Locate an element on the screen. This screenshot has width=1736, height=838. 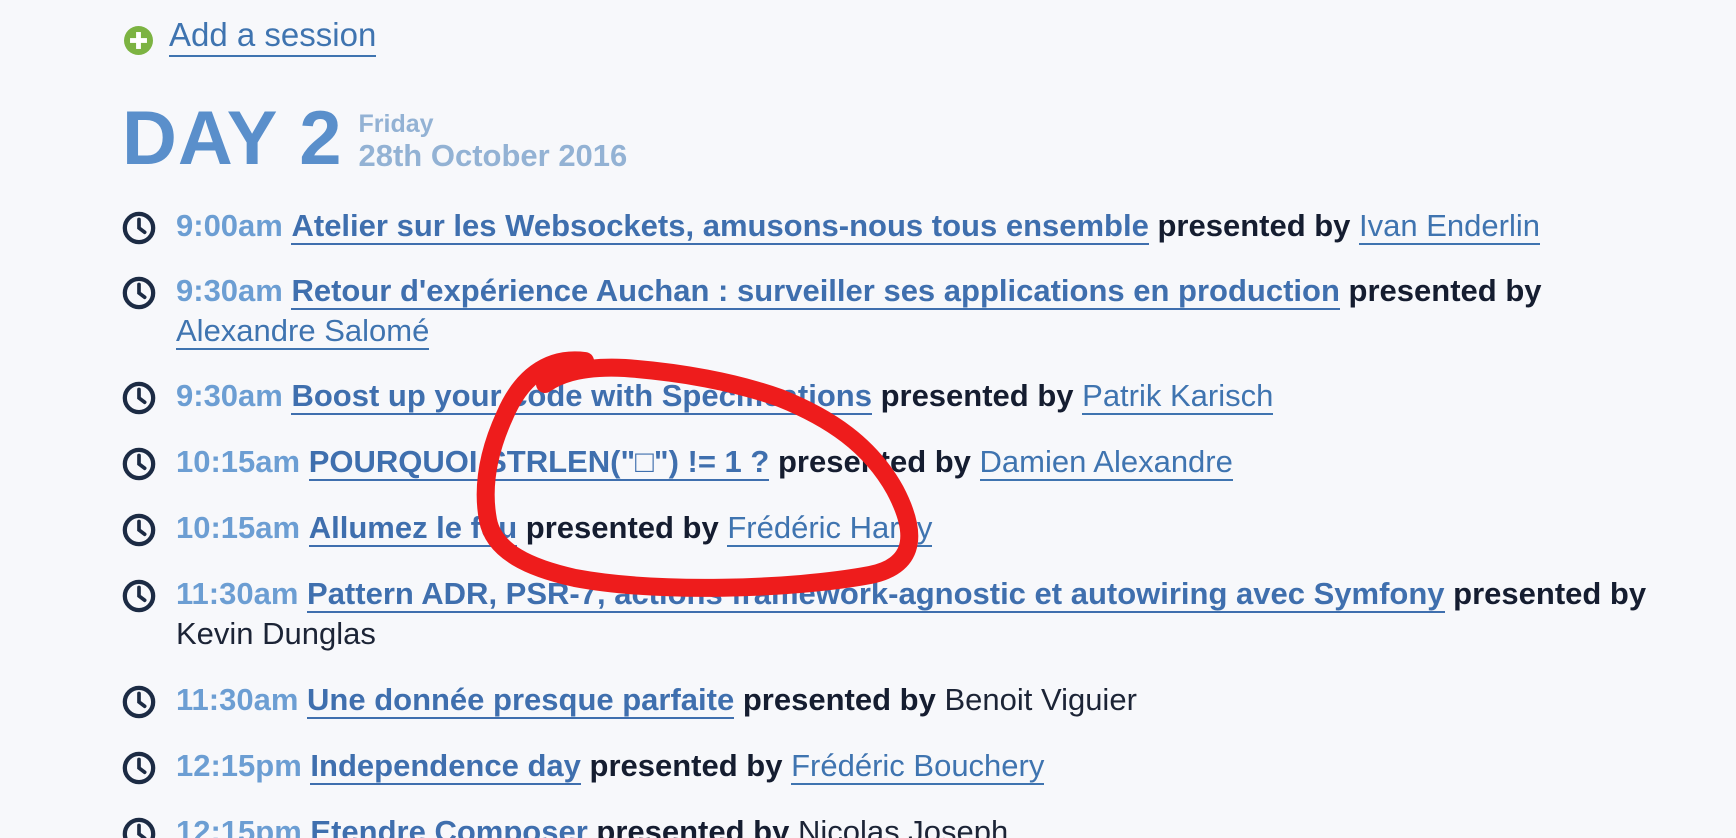
speaker-link: Alexandre Salomé is located at coordinates (303, 331).